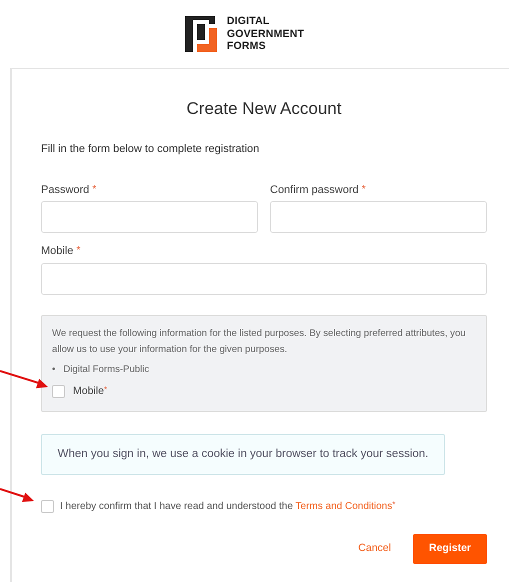  I want to click on field-label: Confirm password *, so click(318, 190).